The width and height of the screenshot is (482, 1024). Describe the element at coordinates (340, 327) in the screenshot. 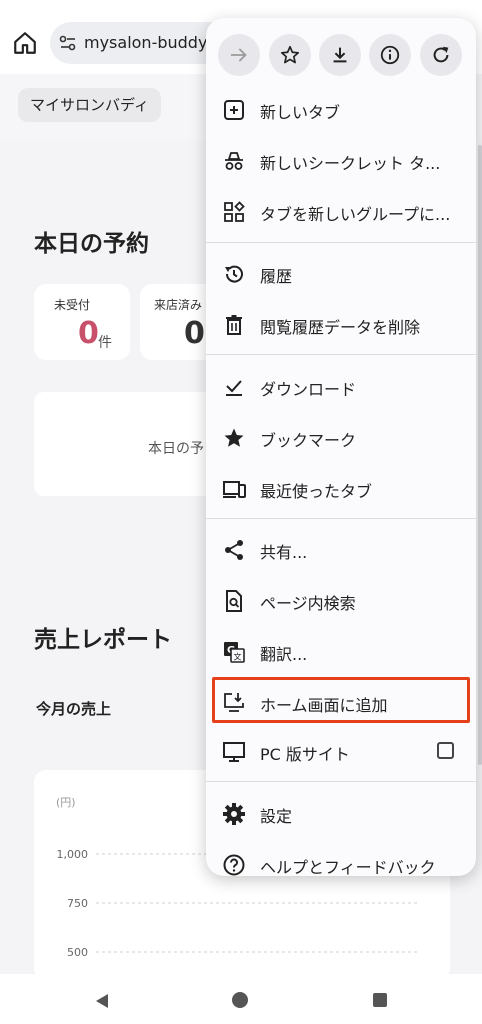

I see `menu-item-label: 閲覧履歴データを削除` at that location.